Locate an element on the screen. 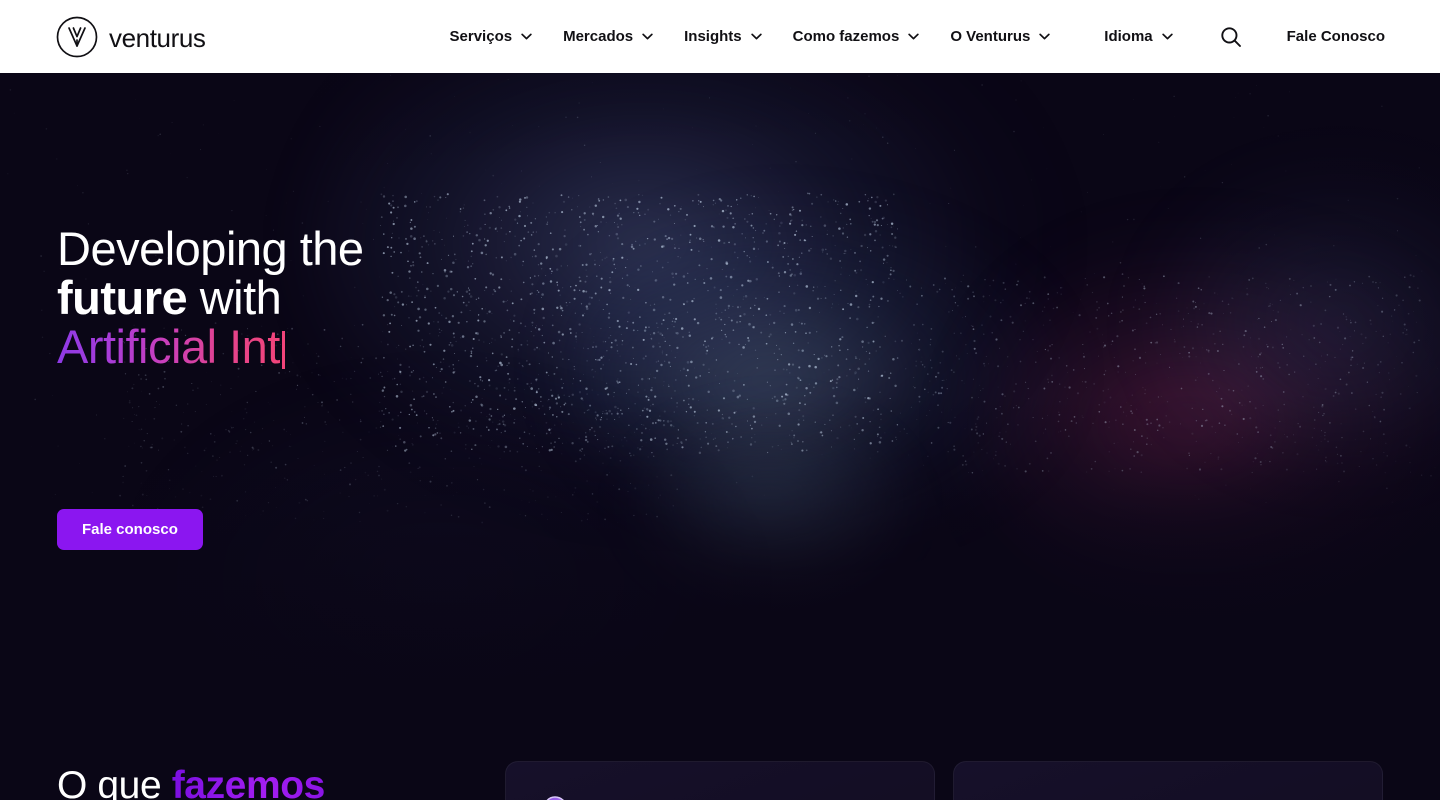 Image resolution: width=1440 pixels, height=800 pixels. nav-item-insights: Insights is located at coordinates (723, 36).